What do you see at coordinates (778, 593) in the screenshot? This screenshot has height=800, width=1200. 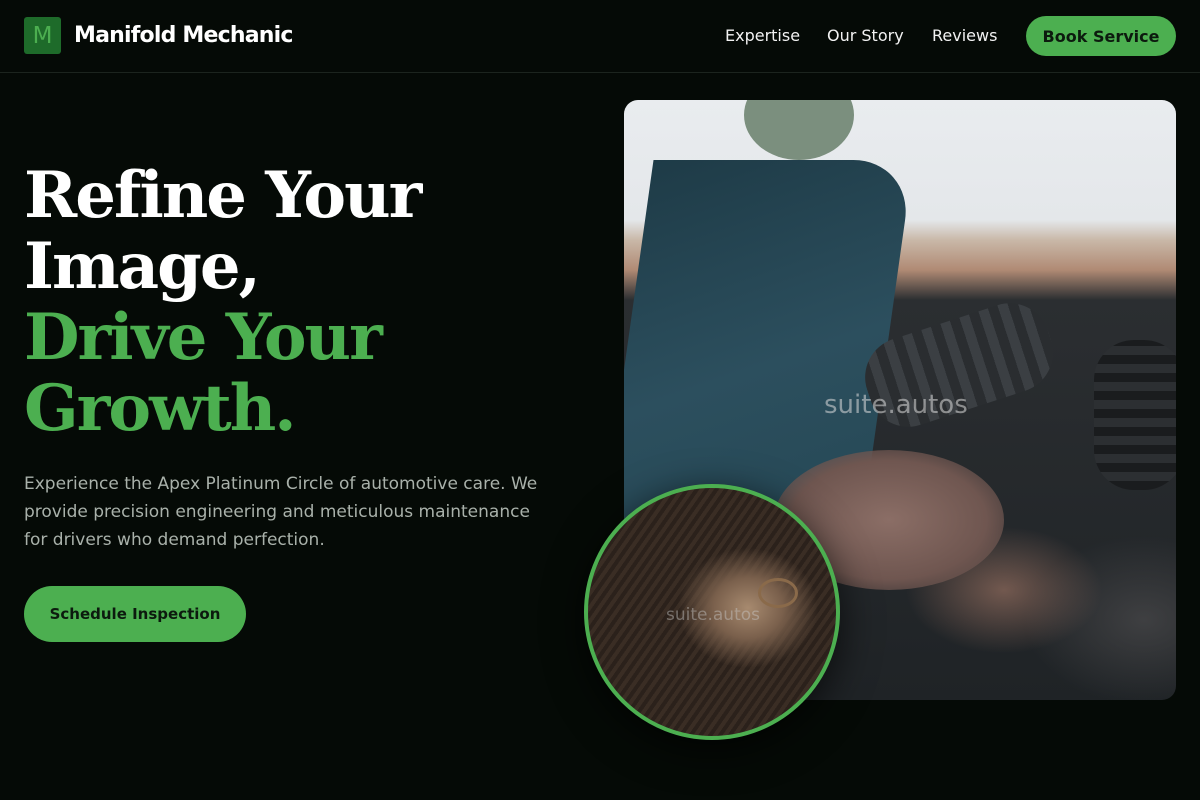 I see `bracelet-shape` at bounding box center [778, 593].